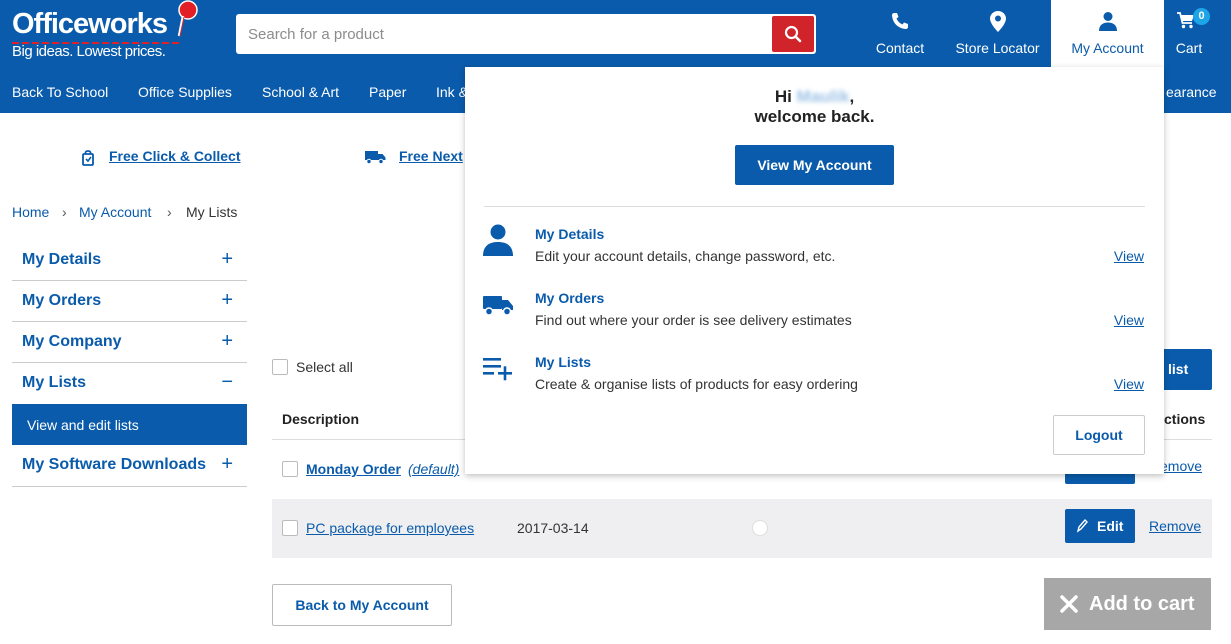 The width and height of the screenshot is (1231, 644). I want to click on select-all-label: Select all, so click(324, 367).